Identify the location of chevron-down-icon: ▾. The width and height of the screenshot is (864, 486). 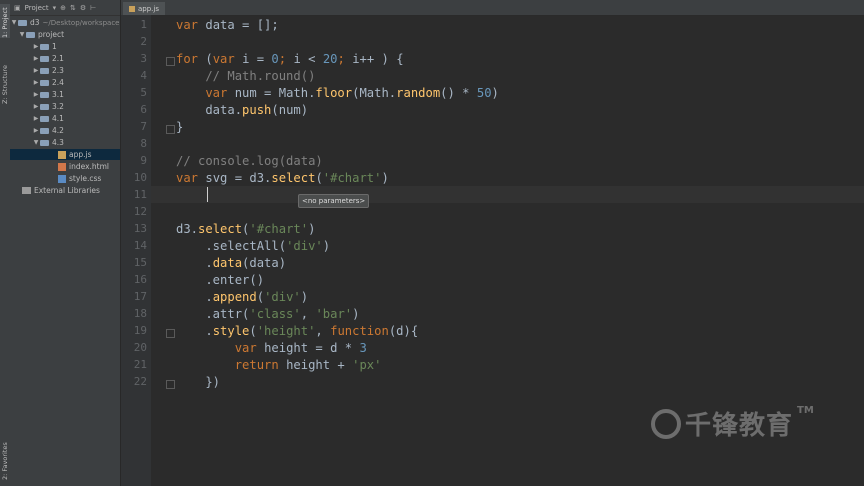
(55, 8).